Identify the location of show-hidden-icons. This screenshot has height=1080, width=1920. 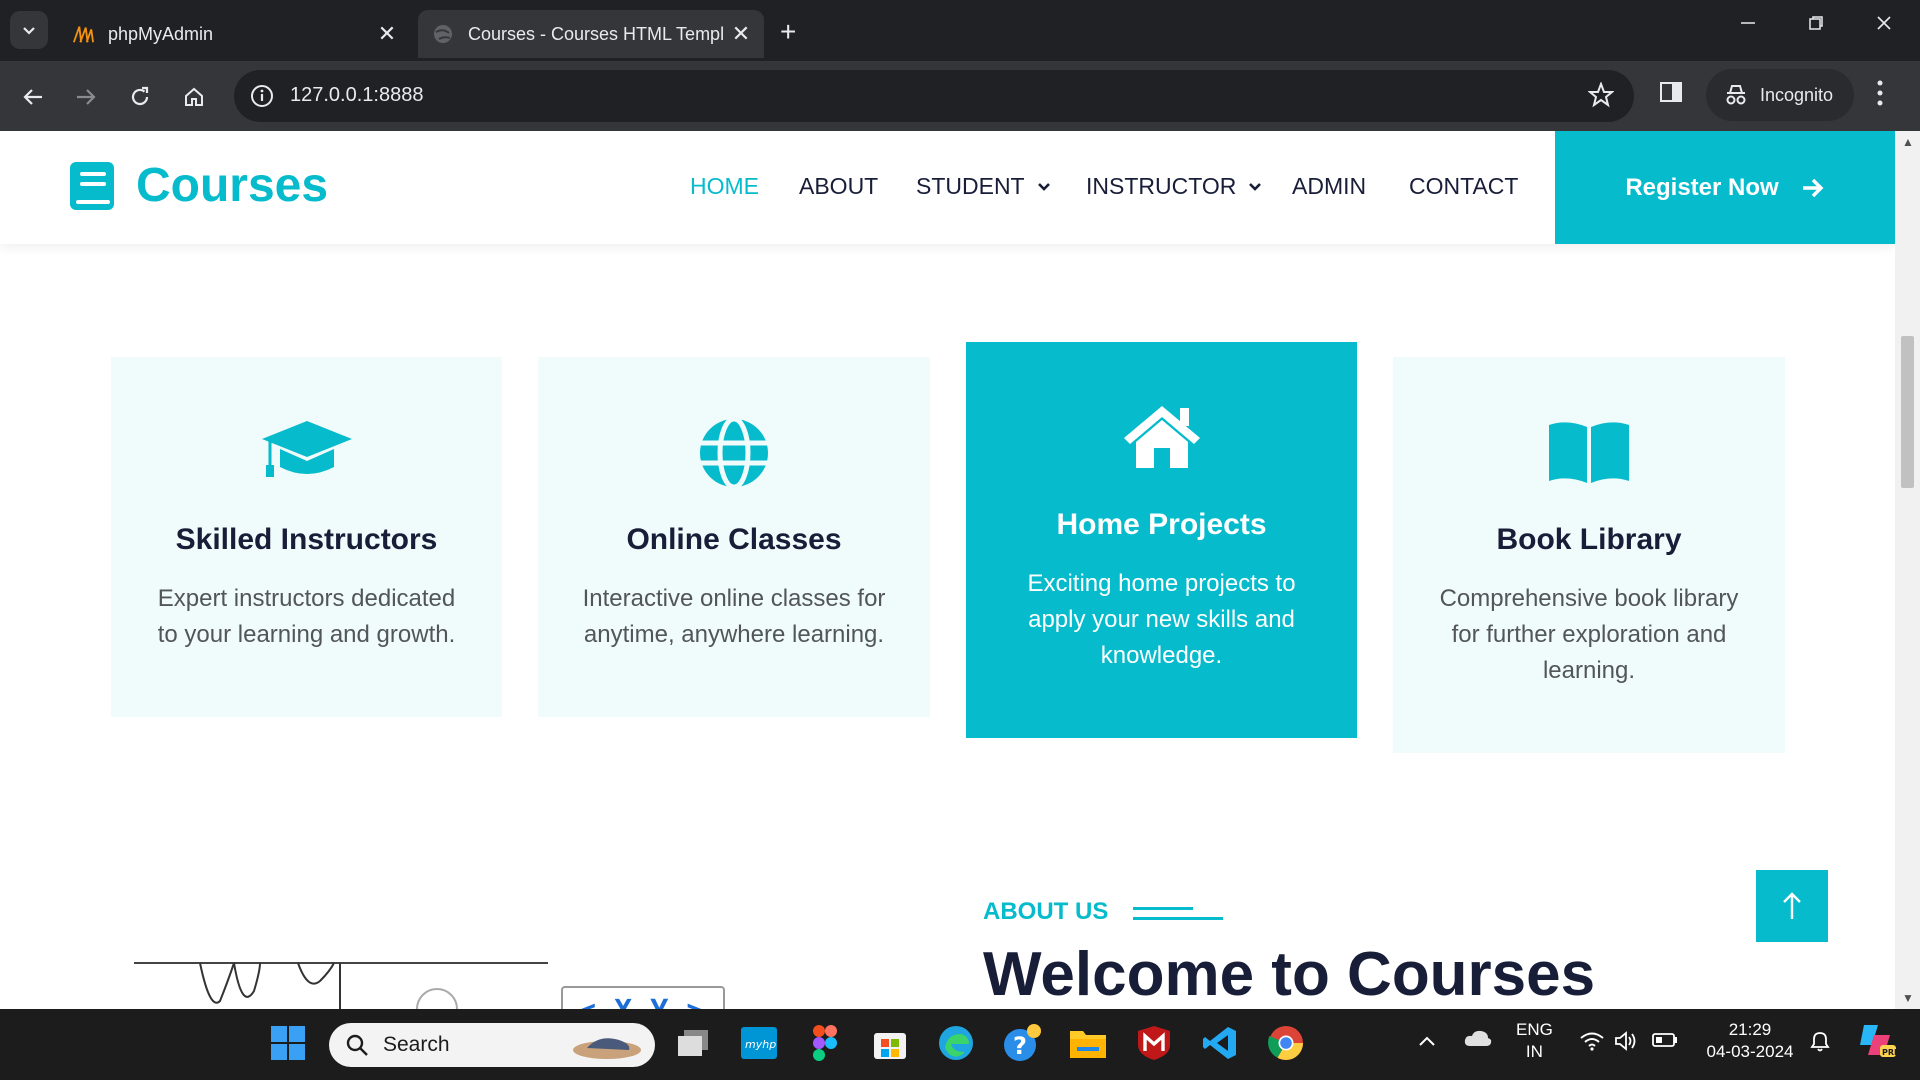
(1427, 1042).